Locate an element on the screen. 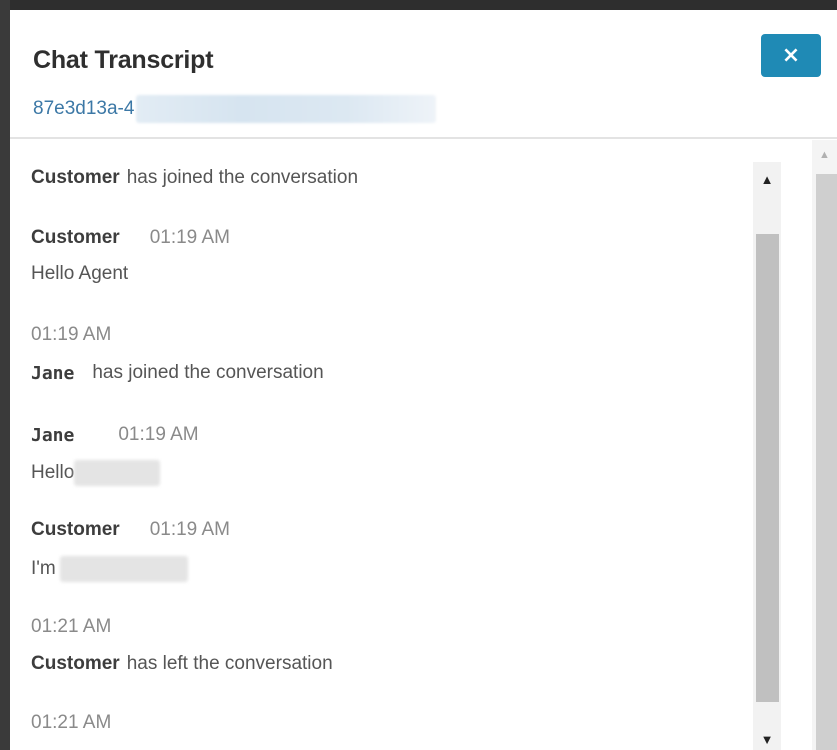  message-header: Jane 01:19 AM is located at coordinates (115, 435).